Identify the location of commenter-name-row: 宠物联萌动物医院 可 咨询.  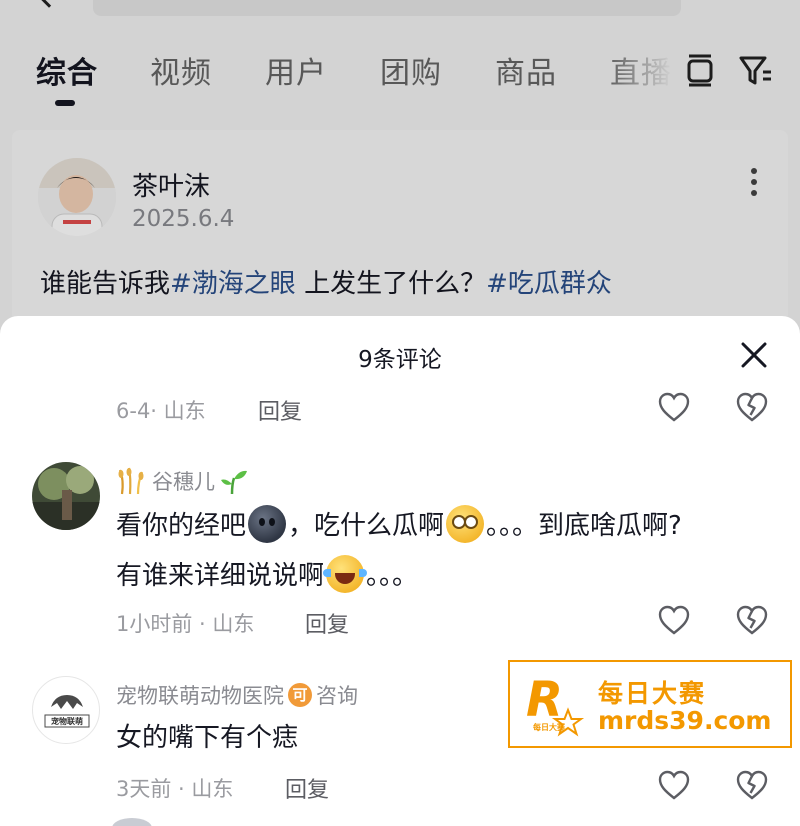
(237, 695).